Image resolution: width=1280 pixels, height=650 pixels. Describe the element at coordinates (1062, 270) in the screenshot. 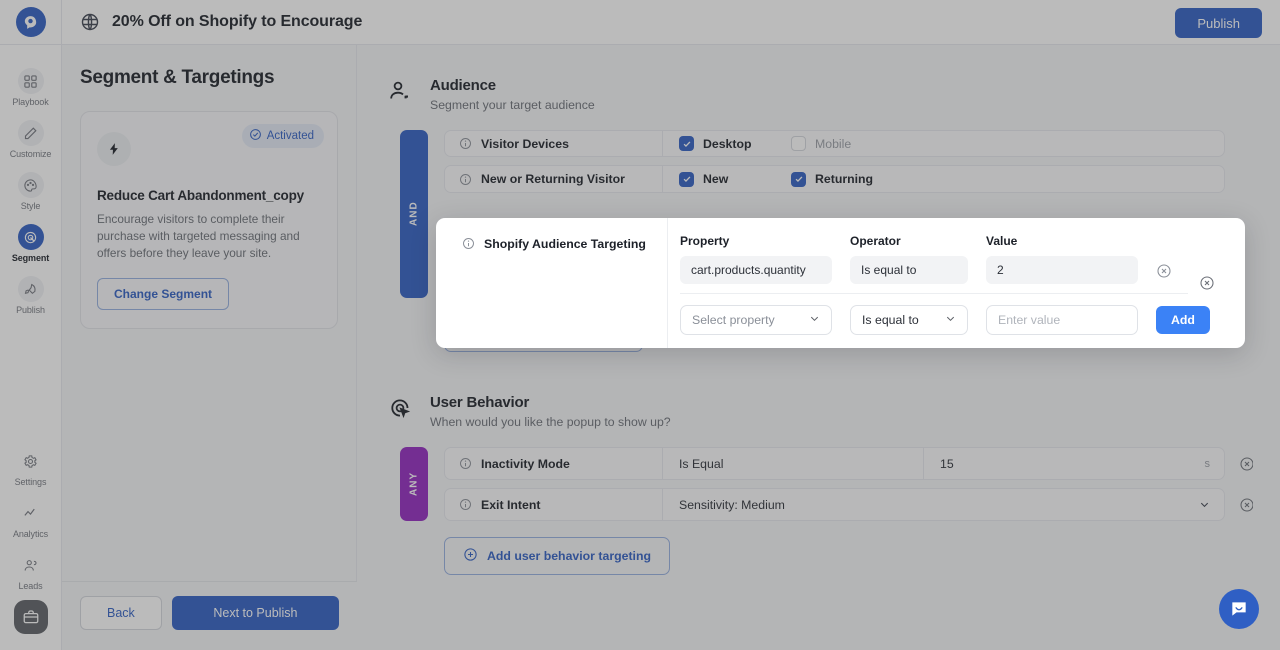

I see `value-value: 2` at that location.